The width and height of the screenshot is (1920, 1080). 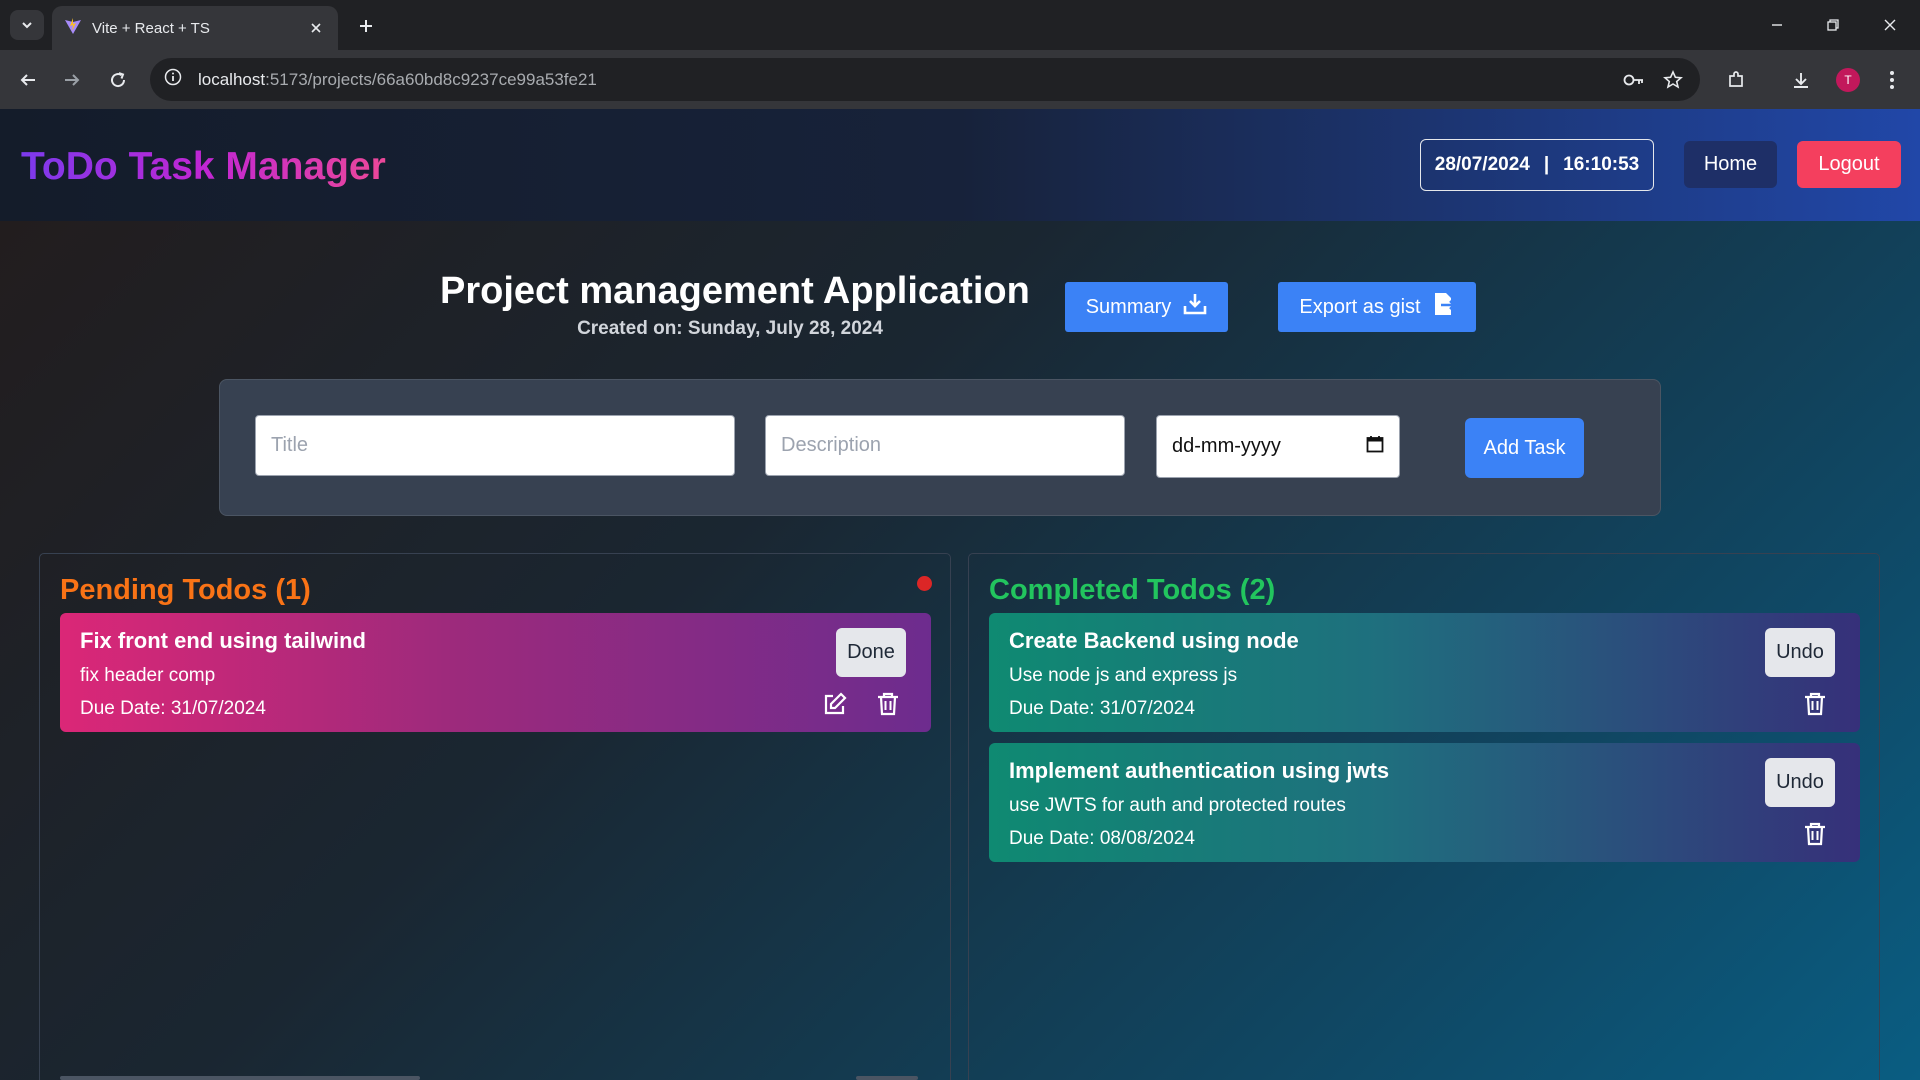 I want to click on minimize-icon, so click(x=1777, y=25).